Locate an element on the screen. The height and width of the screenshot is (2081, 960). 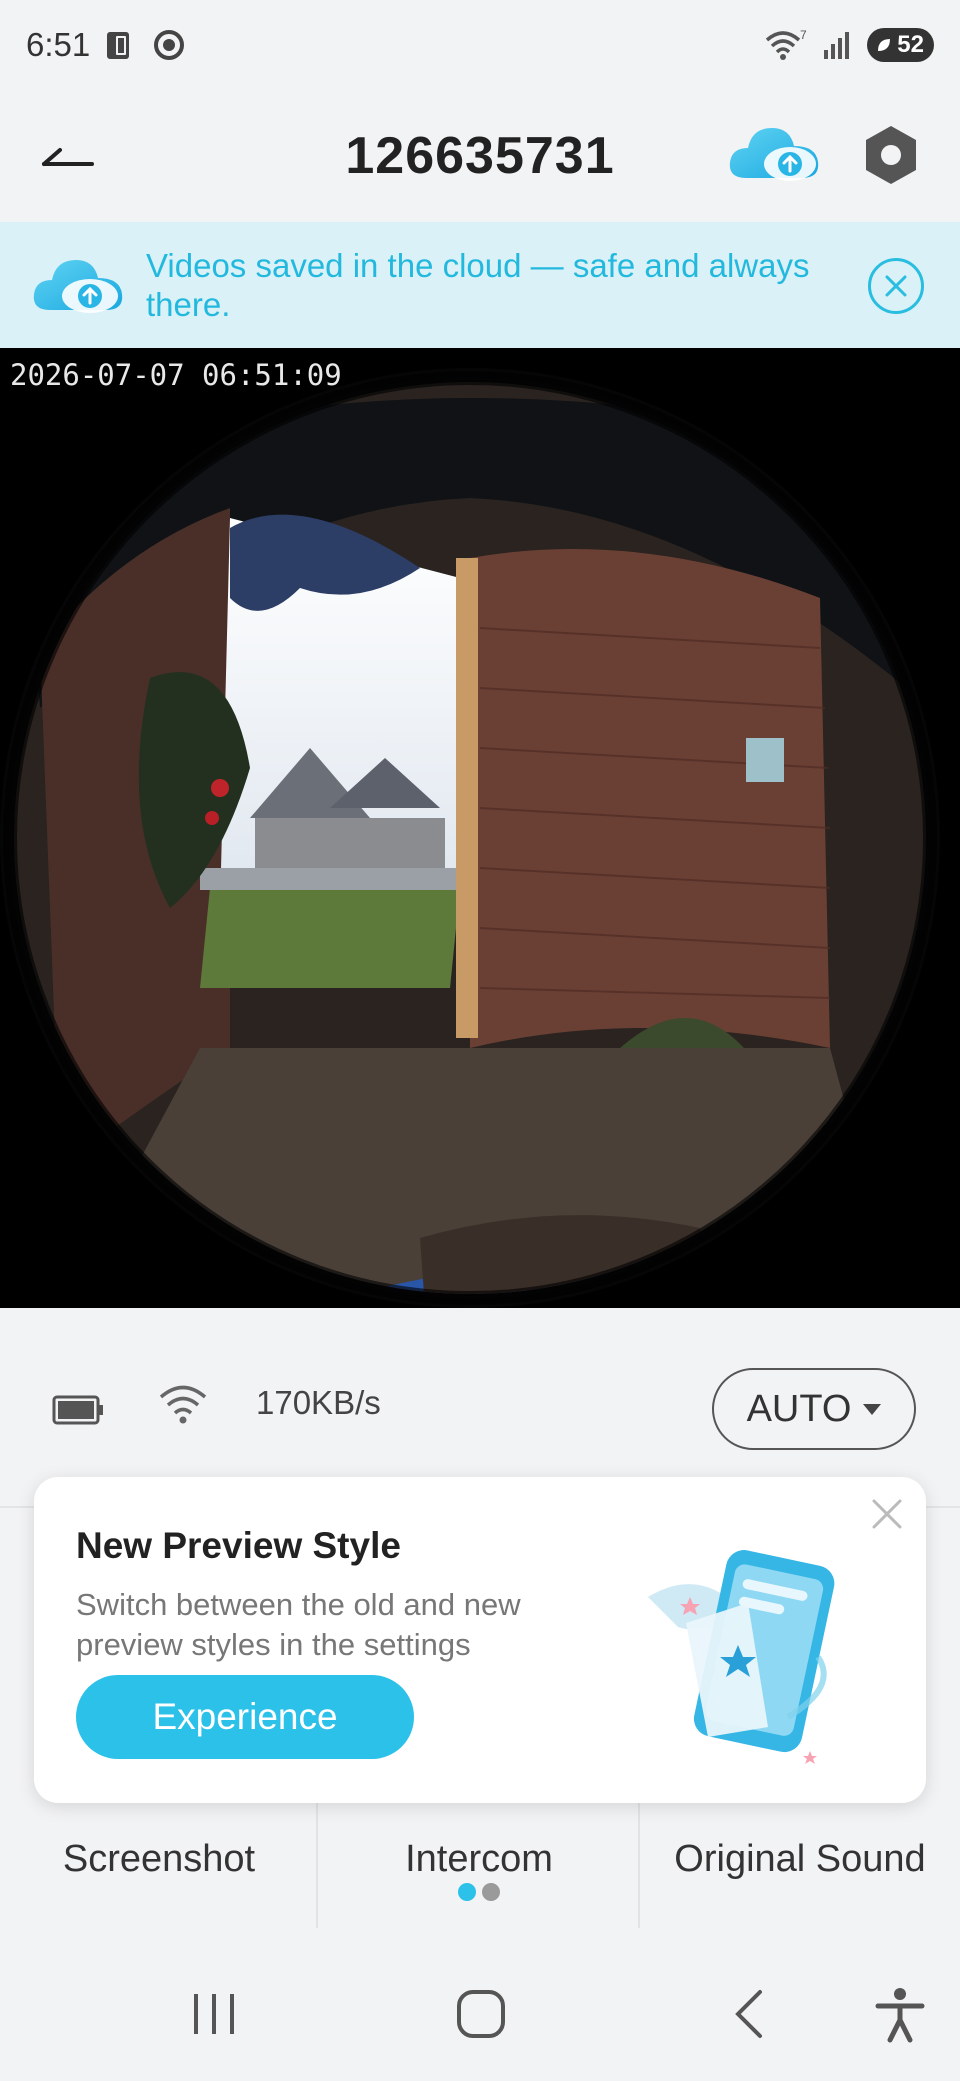
system-nav-bar is located at coordinates (480, 2012).